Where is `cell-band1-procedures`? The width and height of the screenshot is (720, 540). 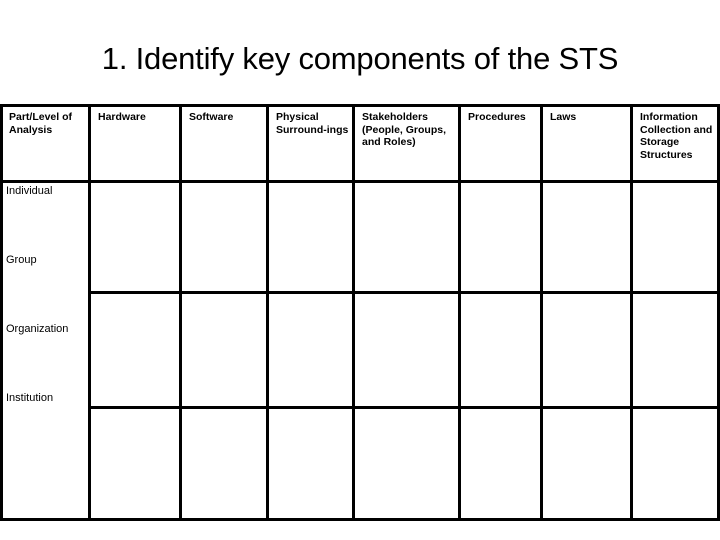 cell-band1-procedures is located at coordinates (500, 237).